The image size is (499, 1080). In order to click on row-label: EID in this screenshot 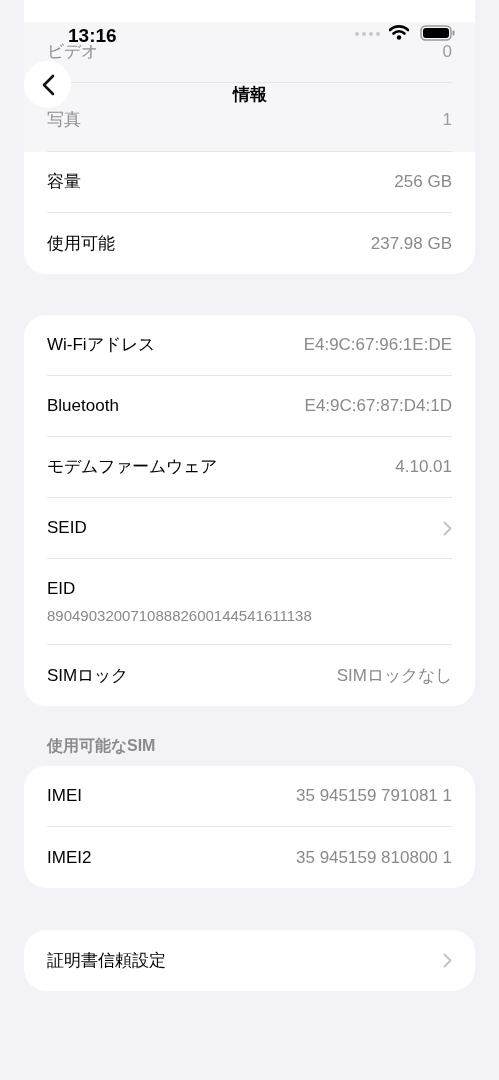, I will do `click(62, 588)`.